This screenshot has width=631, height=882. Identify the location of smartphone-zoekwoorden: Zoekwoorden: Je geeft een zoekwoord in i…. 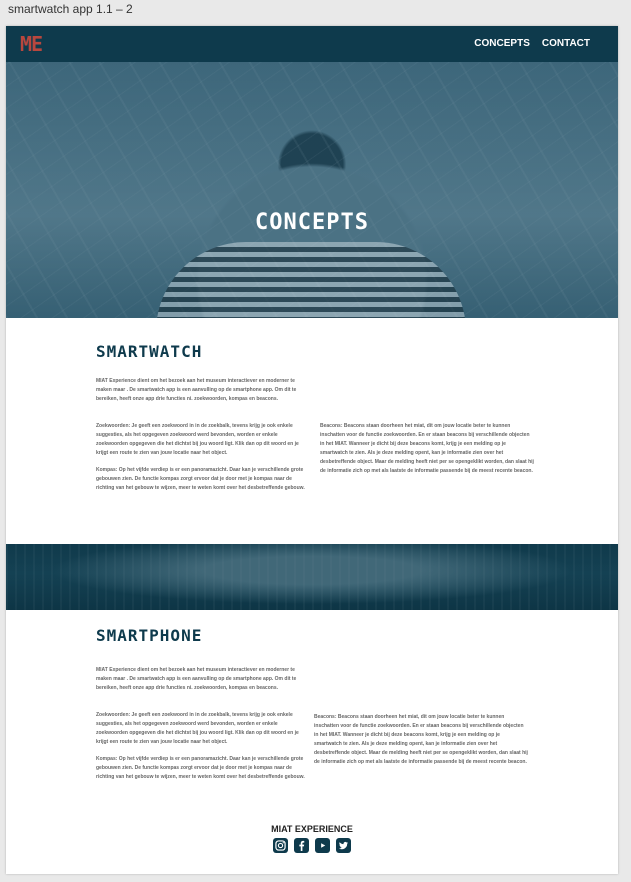
(197, 728).